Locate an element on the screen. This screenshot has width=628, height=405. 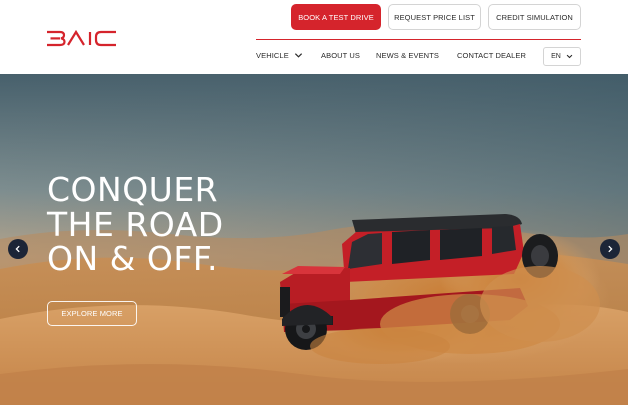
header-divider is located at coordinates (418, 39).